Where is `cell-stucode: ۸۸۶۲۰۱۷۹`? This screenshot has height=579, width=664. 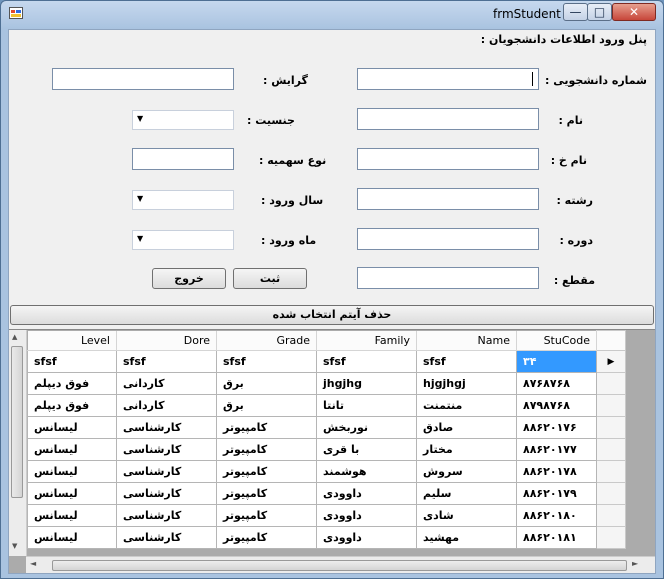 cell-stucode: ۸۸۶۲۰۱۷۹ is located at coordinates (556, 493).